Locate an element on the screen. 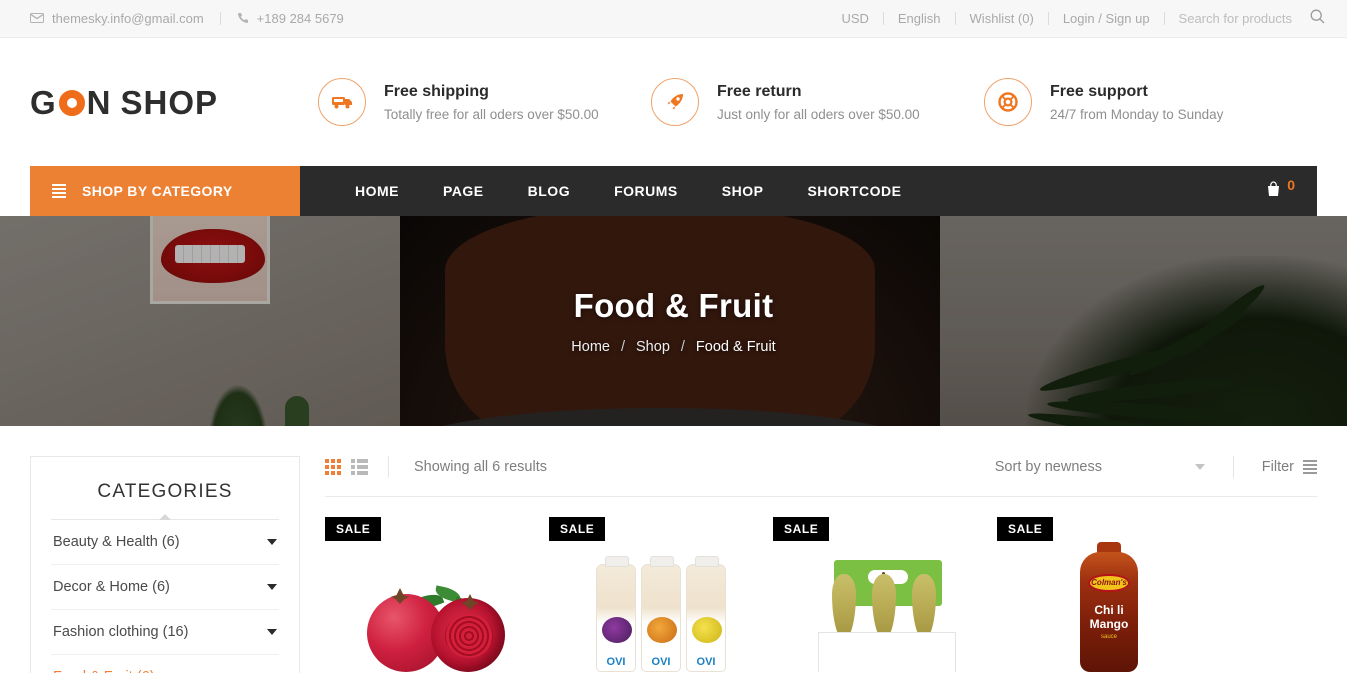  site-logo: G N SHOP is located at coordinates (174, 102).